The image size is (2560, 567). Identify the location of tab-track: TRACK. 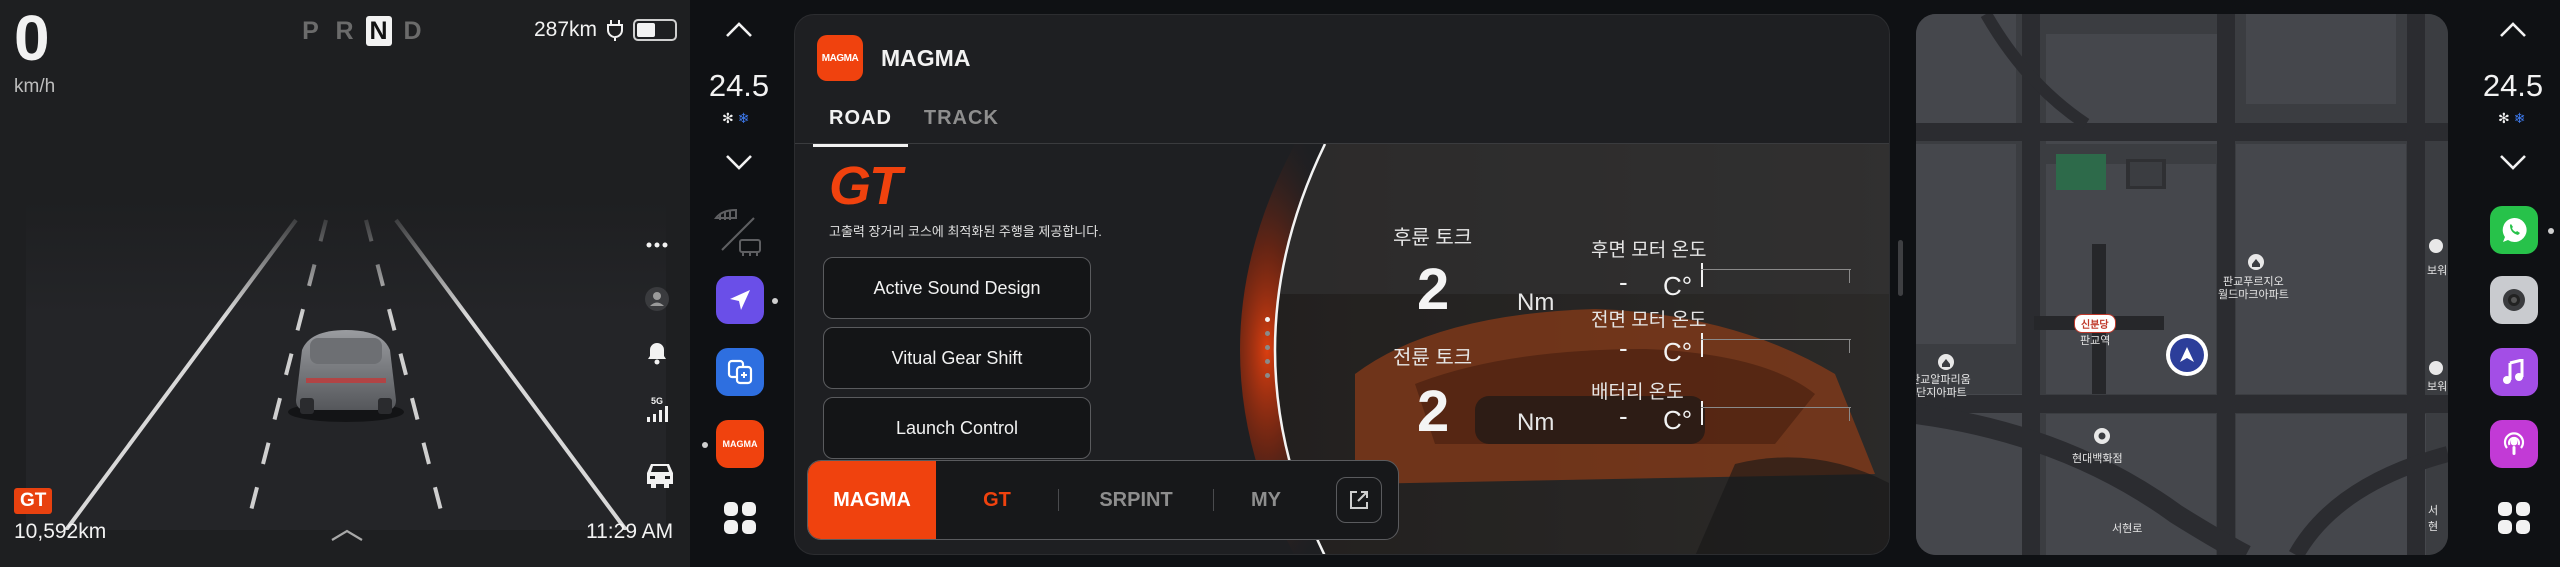
(961, 124).